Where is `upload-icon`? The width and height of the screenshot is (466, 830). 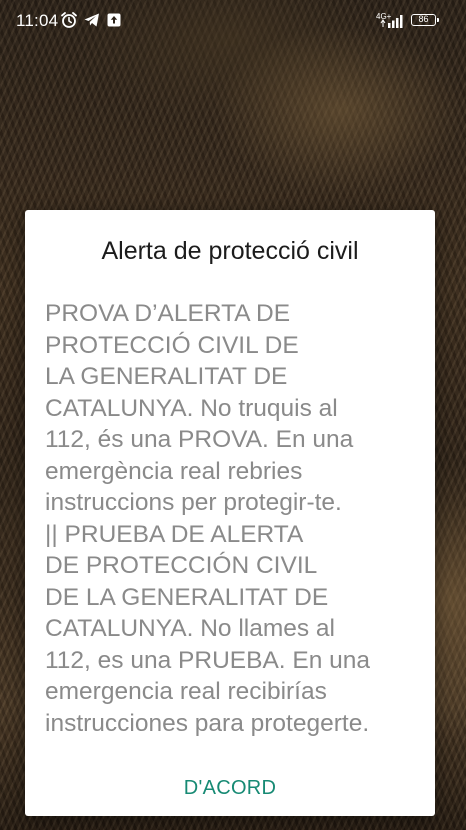
upload-icon is located at coordinates (114, 20).